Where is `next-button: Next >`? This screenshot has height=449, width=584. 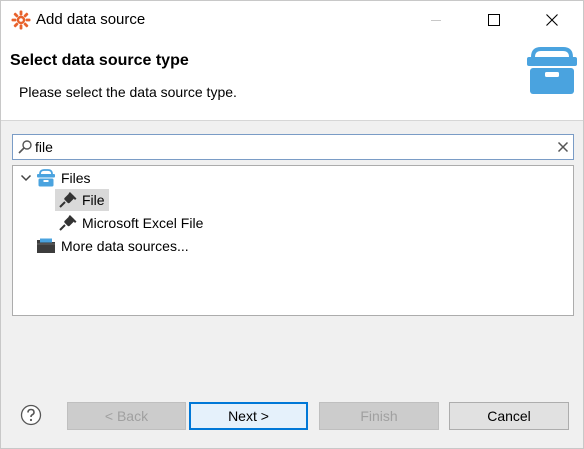
next-button: Next > is located at coordinates (248, 416).